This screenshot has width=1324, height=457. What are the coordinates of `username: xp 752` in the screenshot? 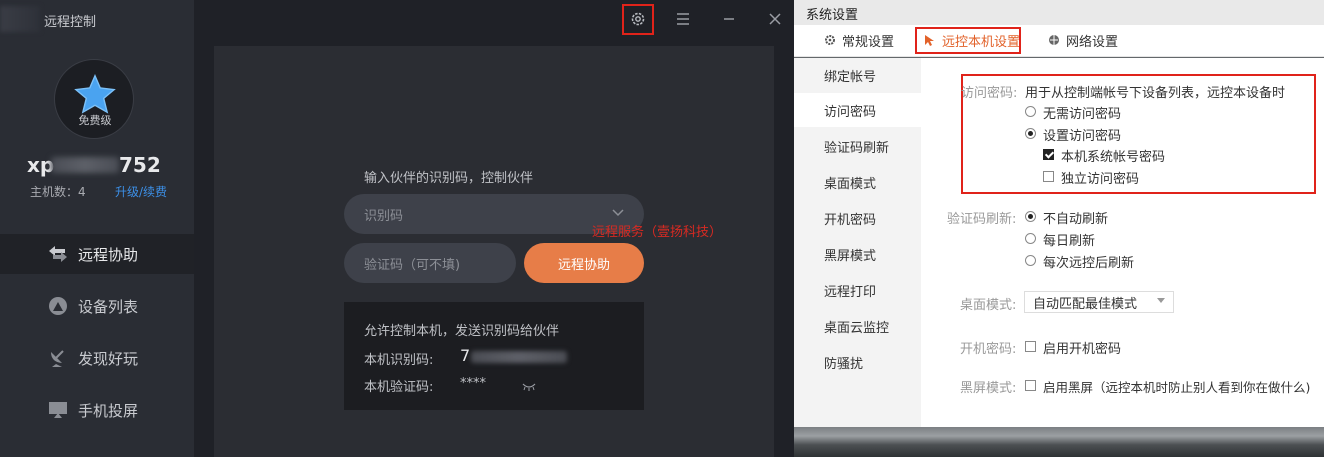 It's located at (102, 165).